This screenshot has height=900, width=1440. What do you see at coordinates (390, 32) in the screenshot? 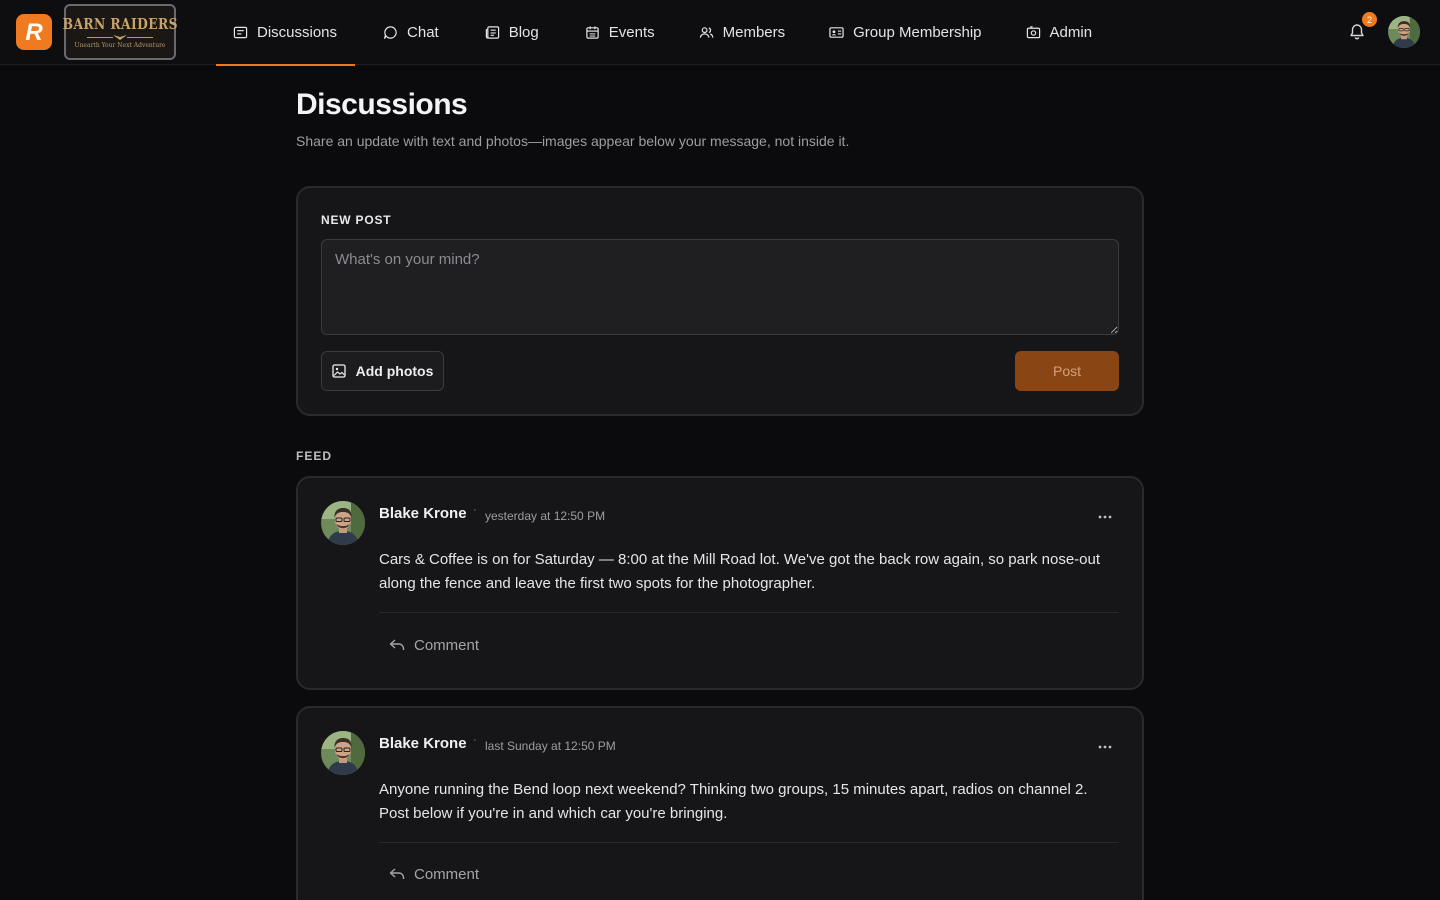
I see `chat-icon` at bounding box center [390, 32].